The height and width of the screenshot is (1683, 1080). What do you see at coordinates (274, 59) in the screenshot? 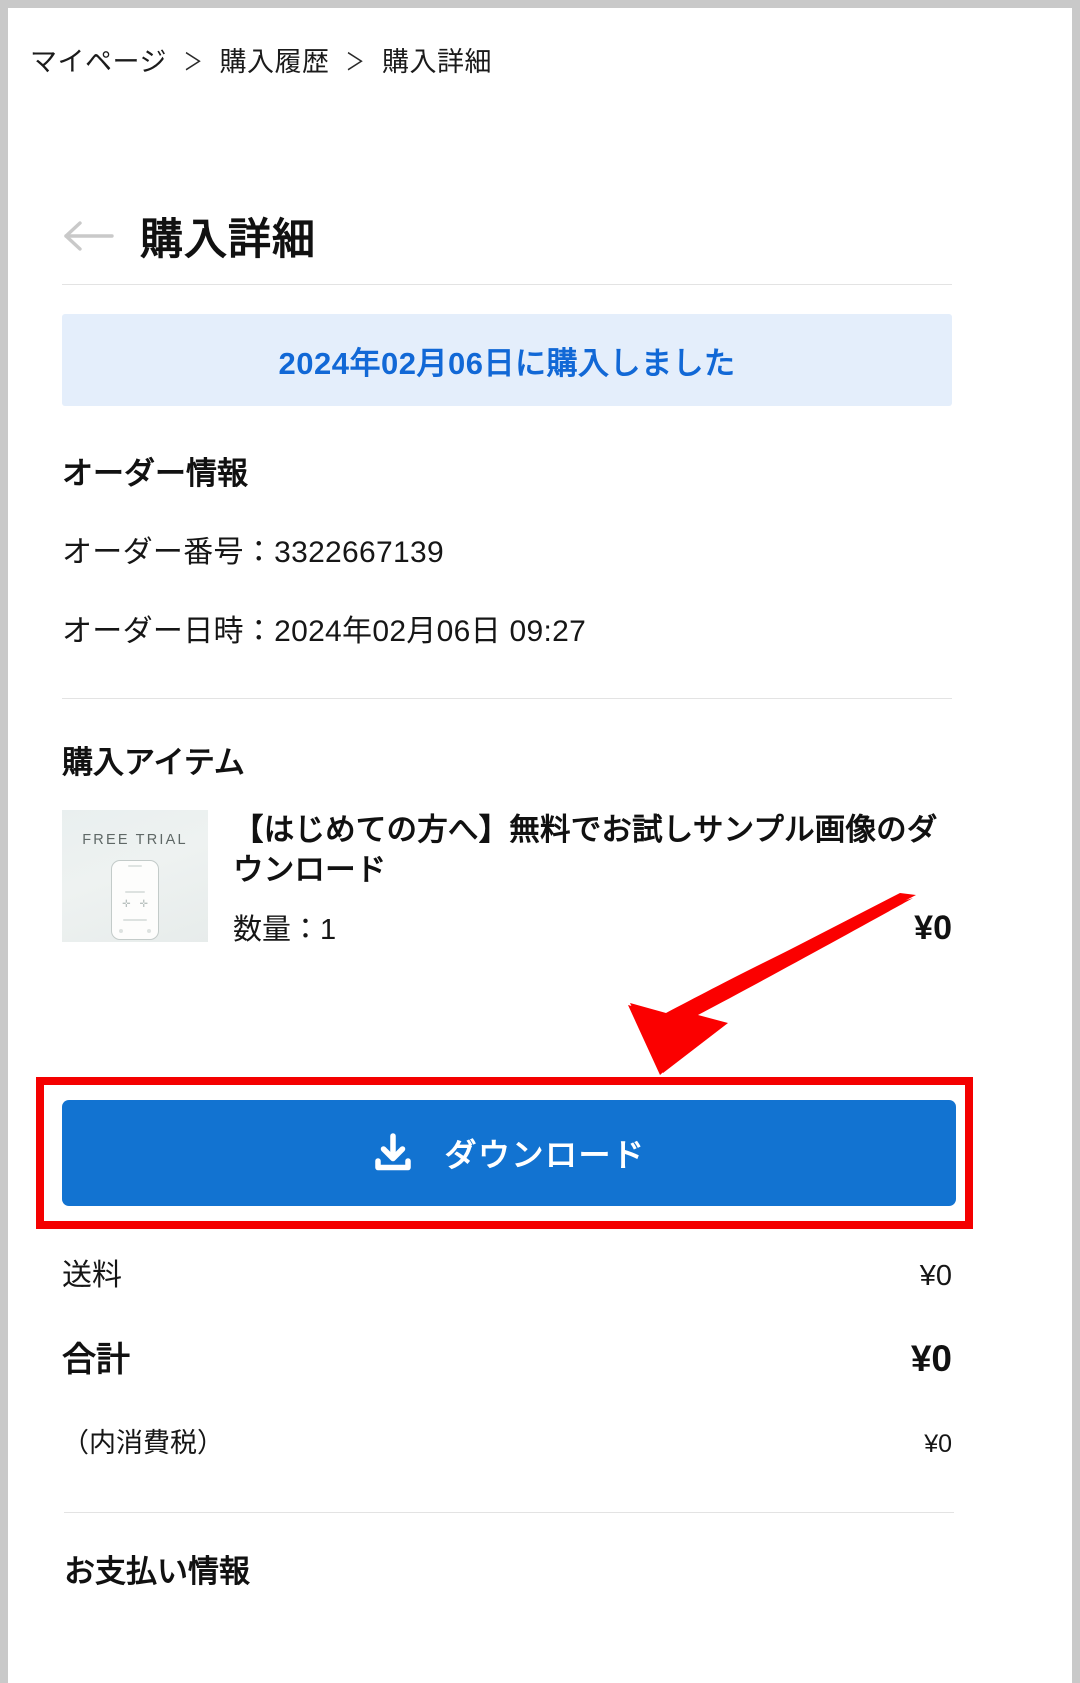
I see `breadcrumb-item-purchase-history: 購入履歴` at bounding box center [274, 59].